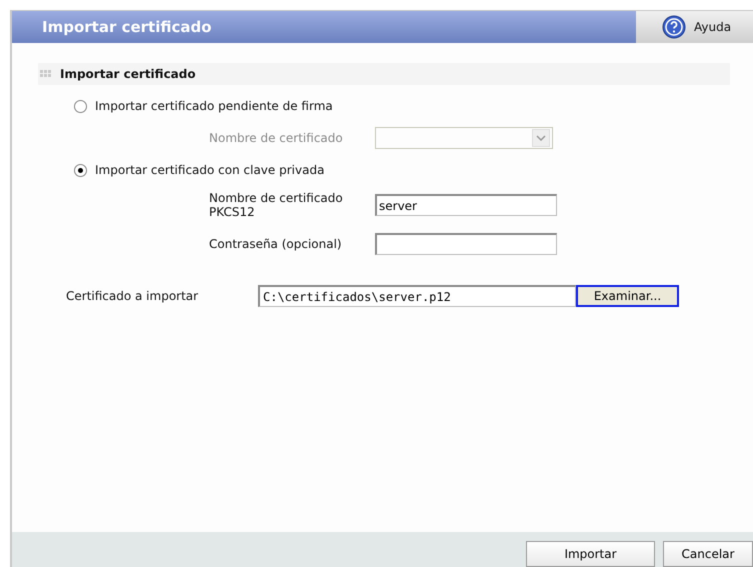  Describe the element at coordinates (133, 296) in the screenshot. I see `field-label: Certificado a importar` at that location.